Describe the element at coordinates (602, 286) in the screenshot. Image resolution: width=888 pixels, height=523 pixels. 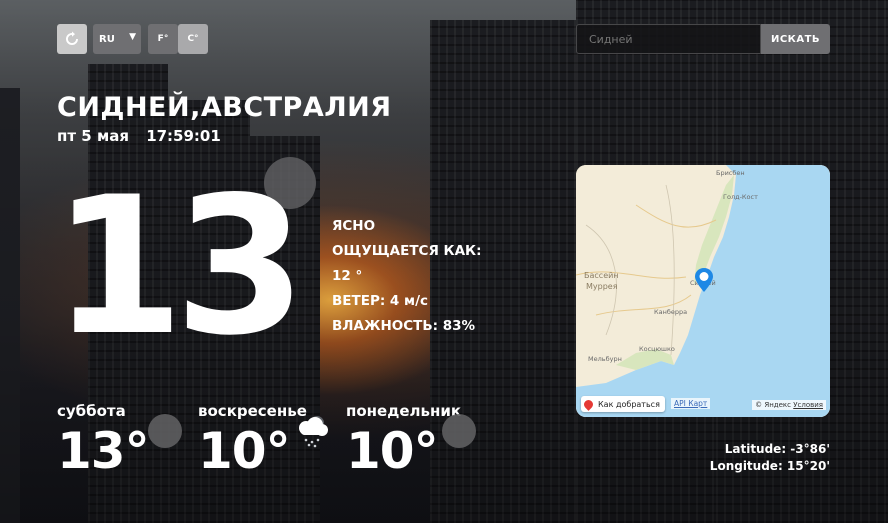
I see `map-label-murray-basin-2: Муррея` at that location.